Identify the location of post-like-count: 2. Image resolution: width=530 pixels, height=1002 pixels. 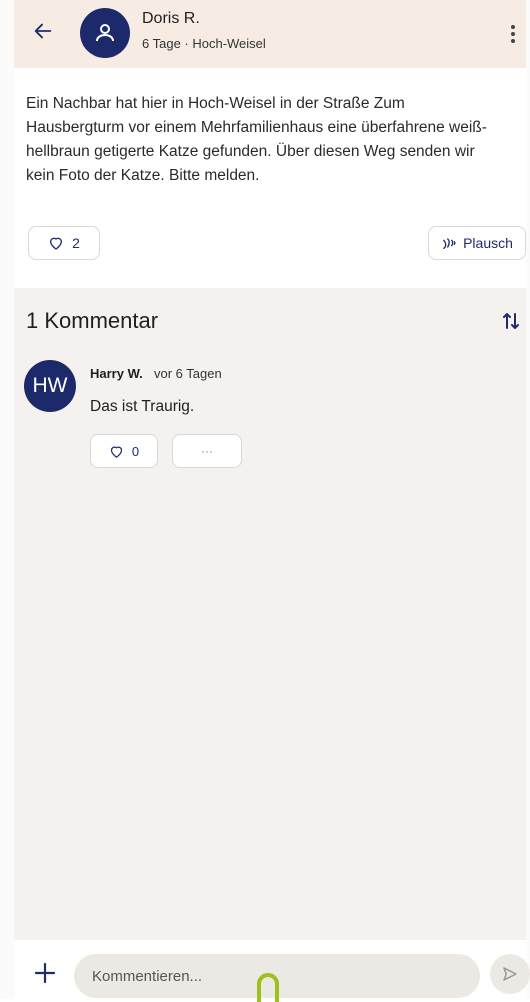
(76, 243).